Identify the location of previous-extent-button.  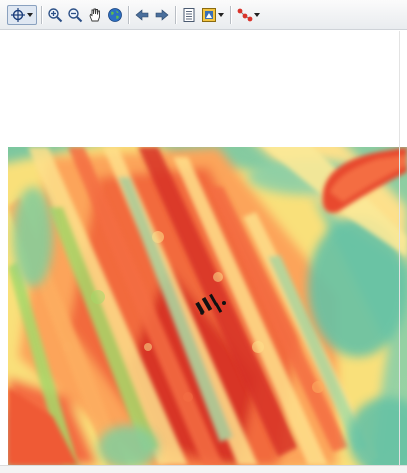
(142, 15).